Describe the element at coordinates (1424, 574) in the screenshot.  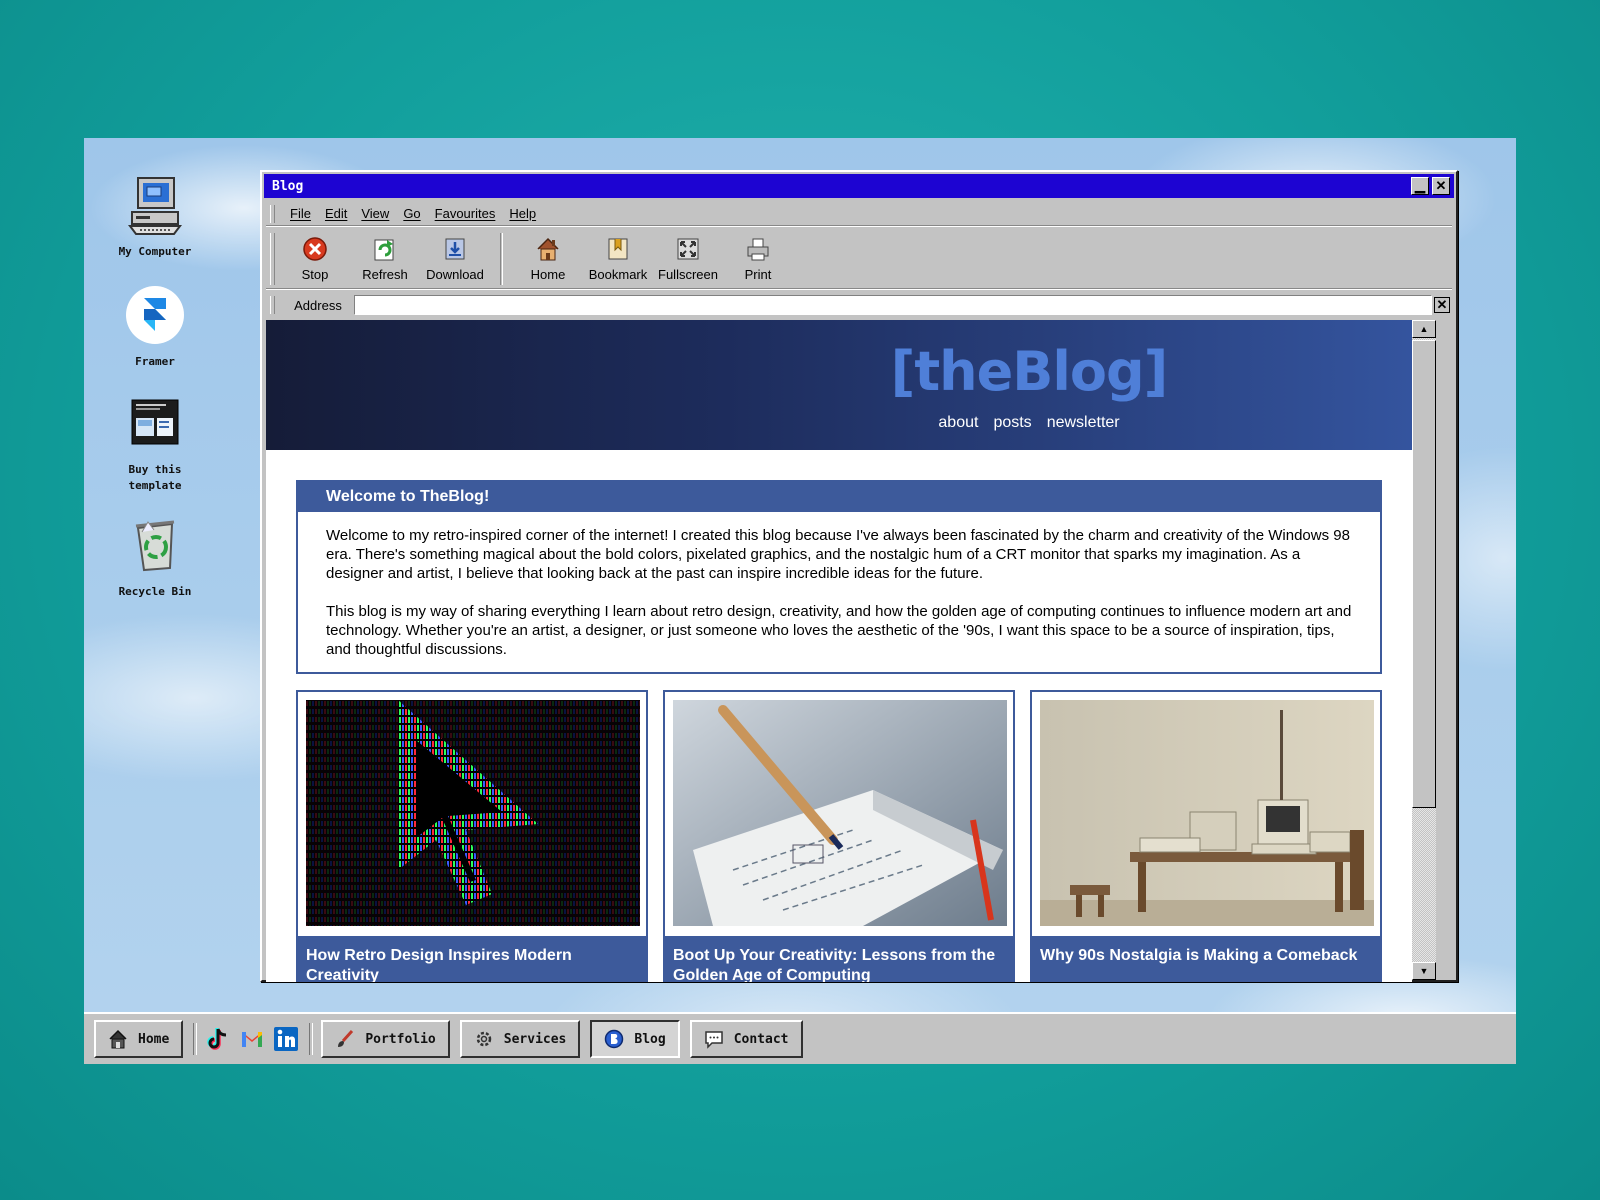
I see `scroll-thumb` at that location.